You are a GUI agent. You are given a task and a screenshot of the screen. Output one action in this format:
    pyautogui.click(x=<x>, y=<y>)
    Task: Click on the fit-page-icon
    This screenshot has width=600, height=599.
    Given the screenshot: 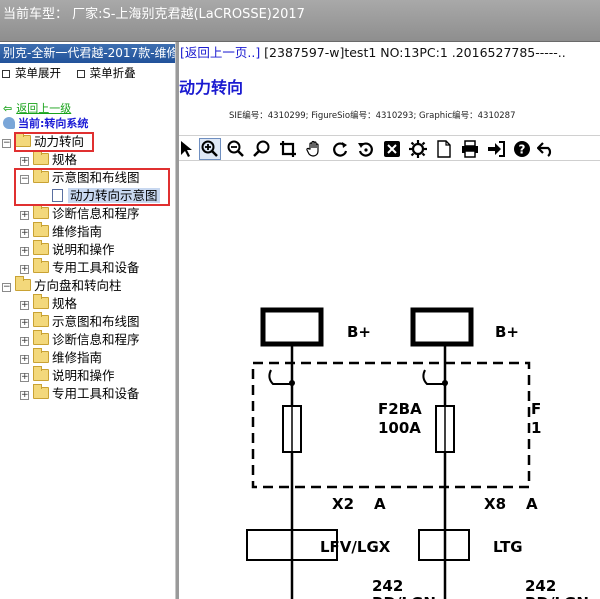 What is the action you would take?
    pyautogui.click(x=392, y=149)
    